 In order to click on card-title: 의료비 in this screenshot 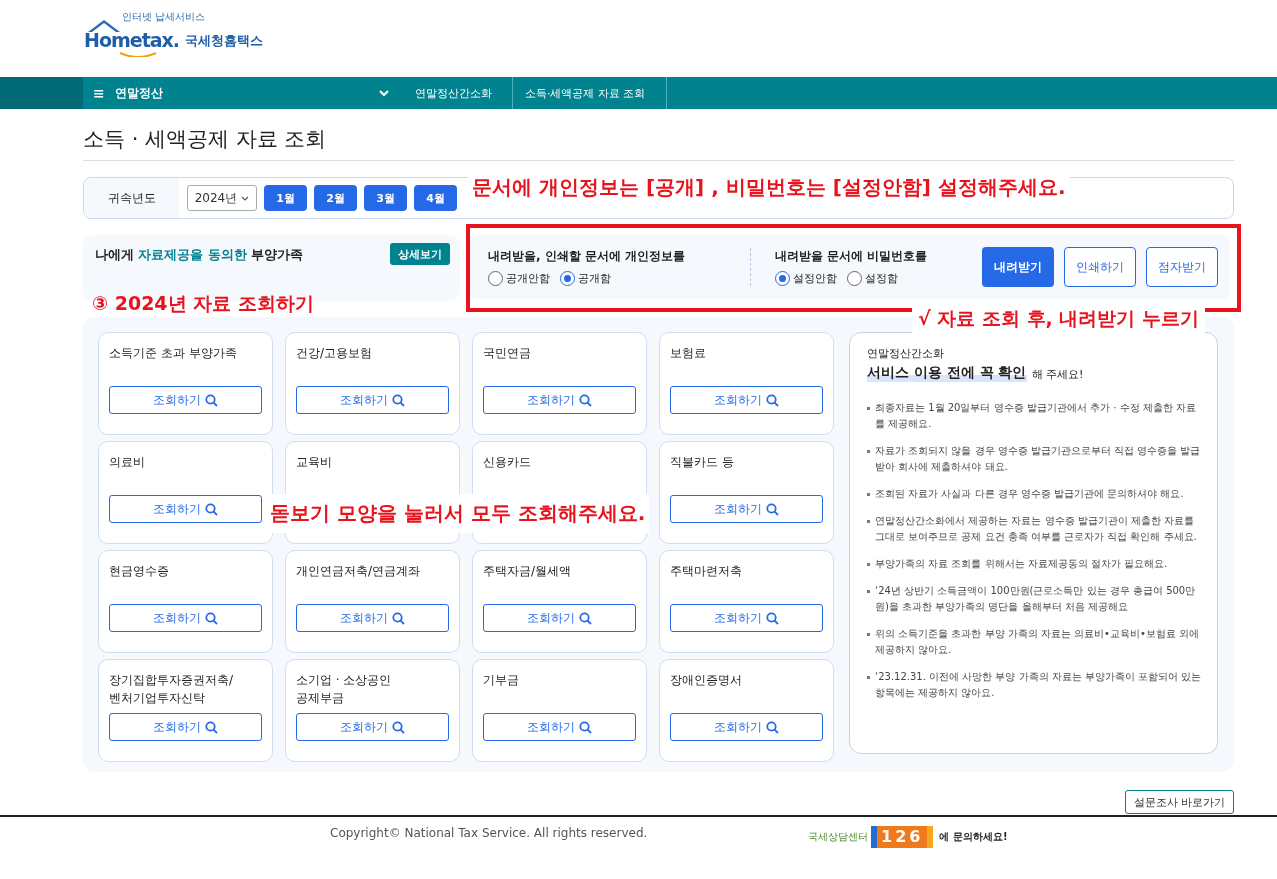, I will do `click(127, 462)`.